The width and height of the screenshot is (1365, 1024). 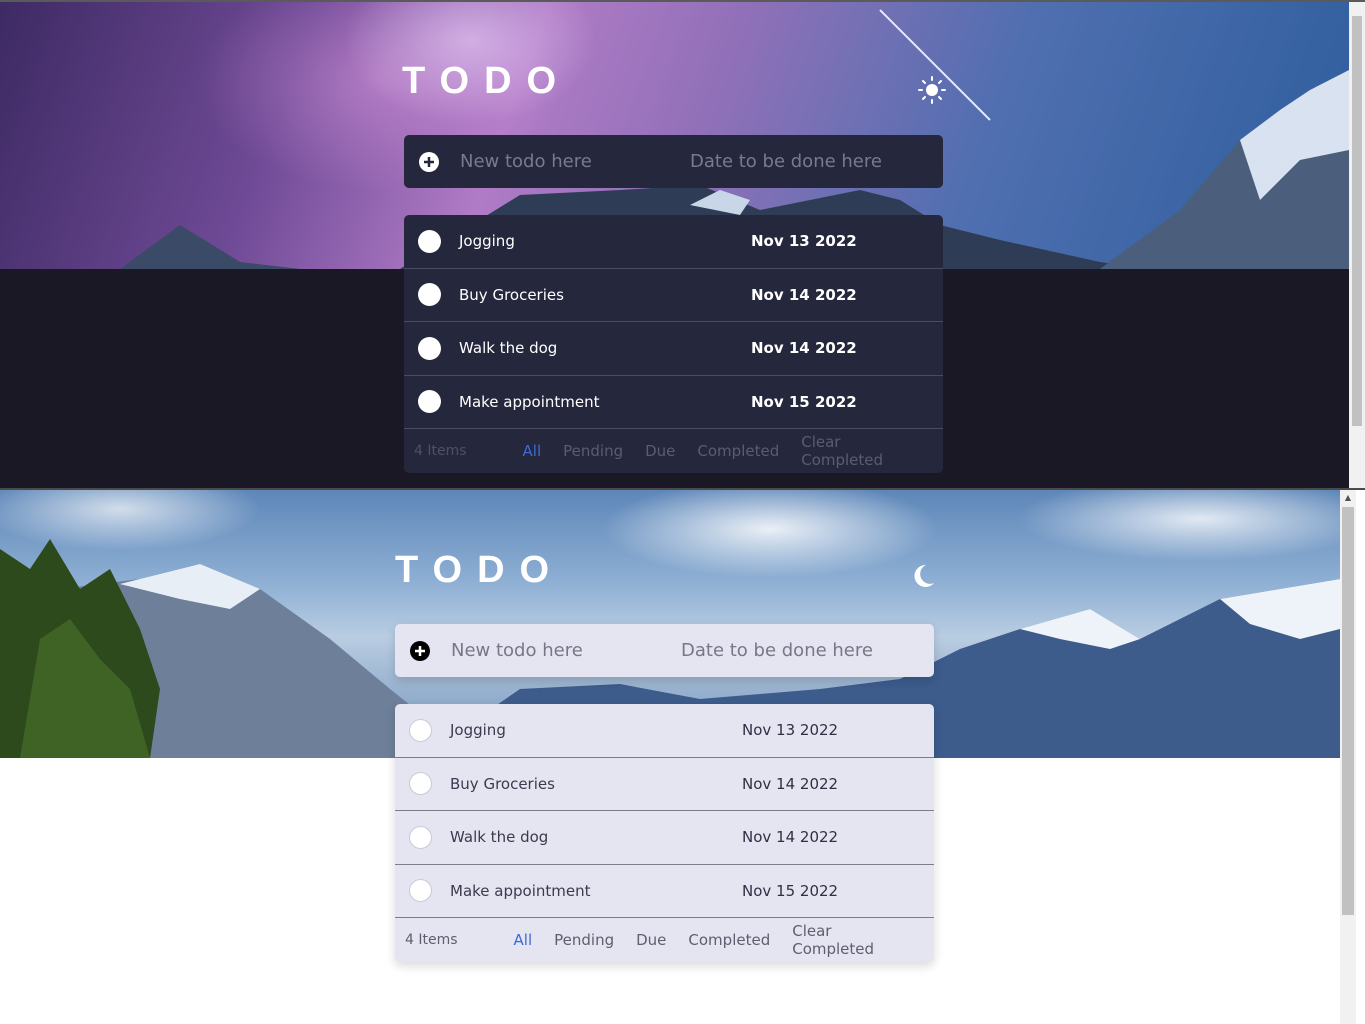 I want to click on moon-icon, so click(x=924, y=575).